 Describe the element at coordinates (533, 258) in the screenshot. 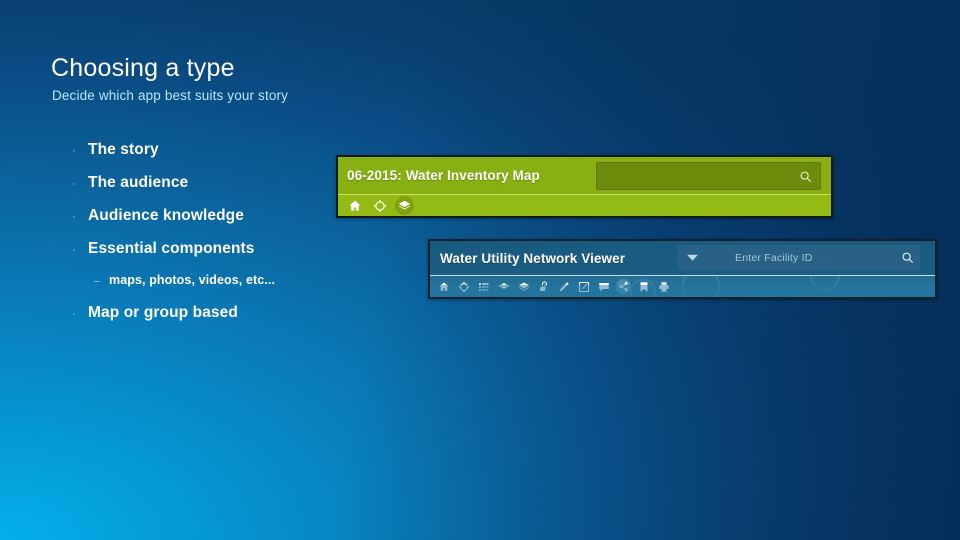

I see `blue-app-title: Water Utility Network Viewer` at that location.